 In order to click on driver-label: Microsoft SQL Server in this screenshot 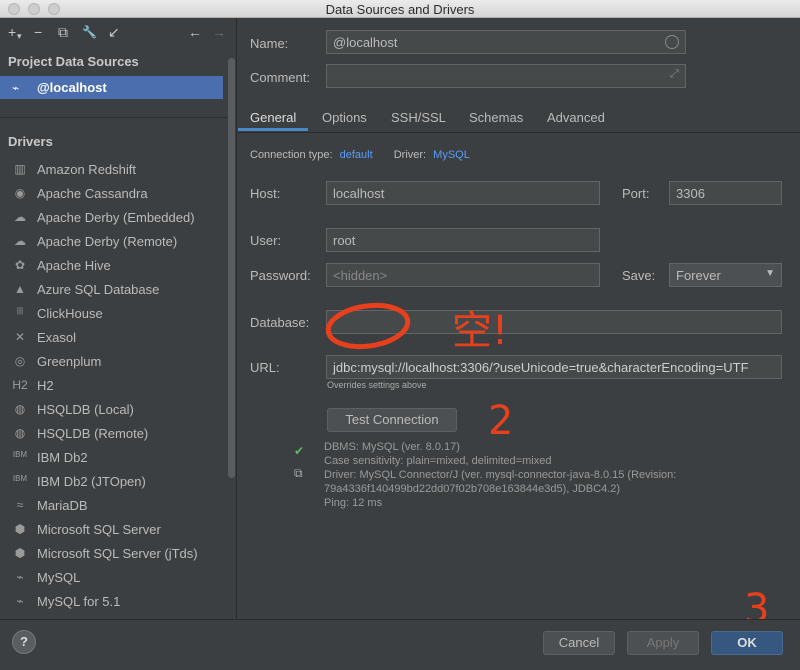, I will do `click(99, 529)`.